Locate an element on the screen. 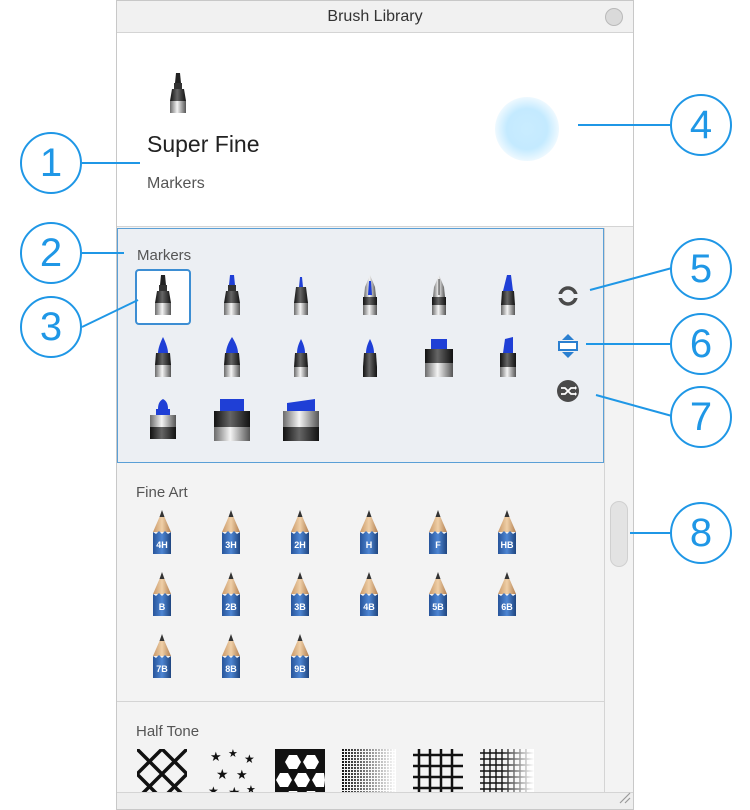 The image size is (750, 810). pencil-icon: 4H is located at coordinates (162, 532).